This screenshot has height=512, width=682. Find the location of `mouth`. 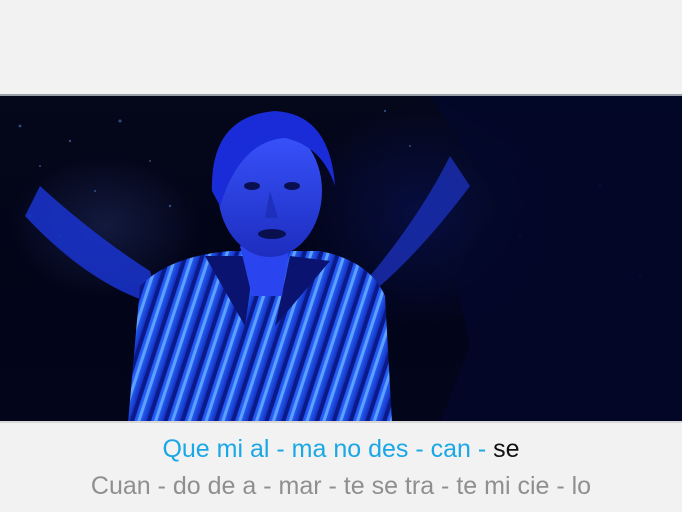

mouth is located at coordinates (272, 234).